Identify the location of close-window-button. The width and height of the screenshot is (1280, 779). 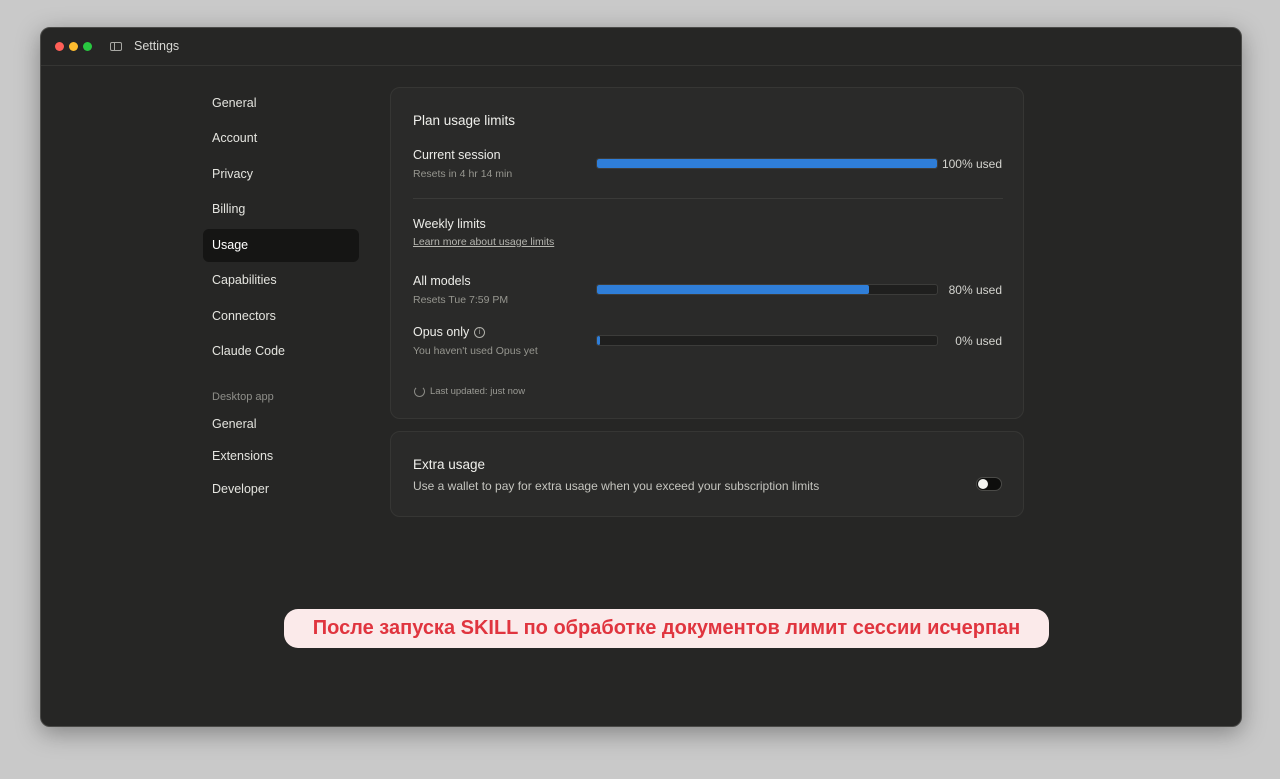
(59, 46).